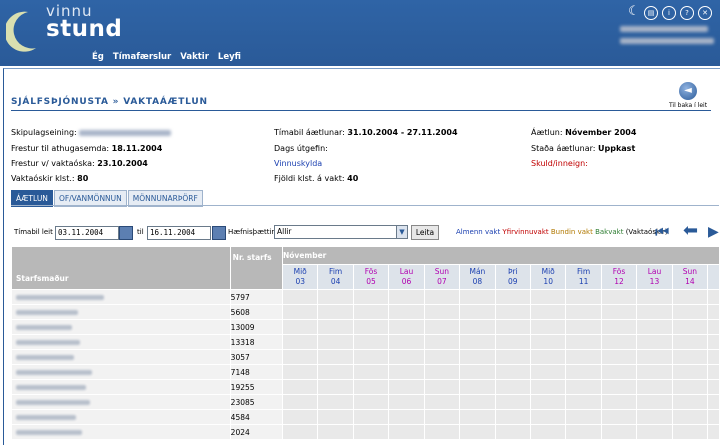 The image size is (720, 445). What do you see at coordinates (98, 57) in the screenshot?
I see `nav-eg: Ég` at bounding box center [98, 57].